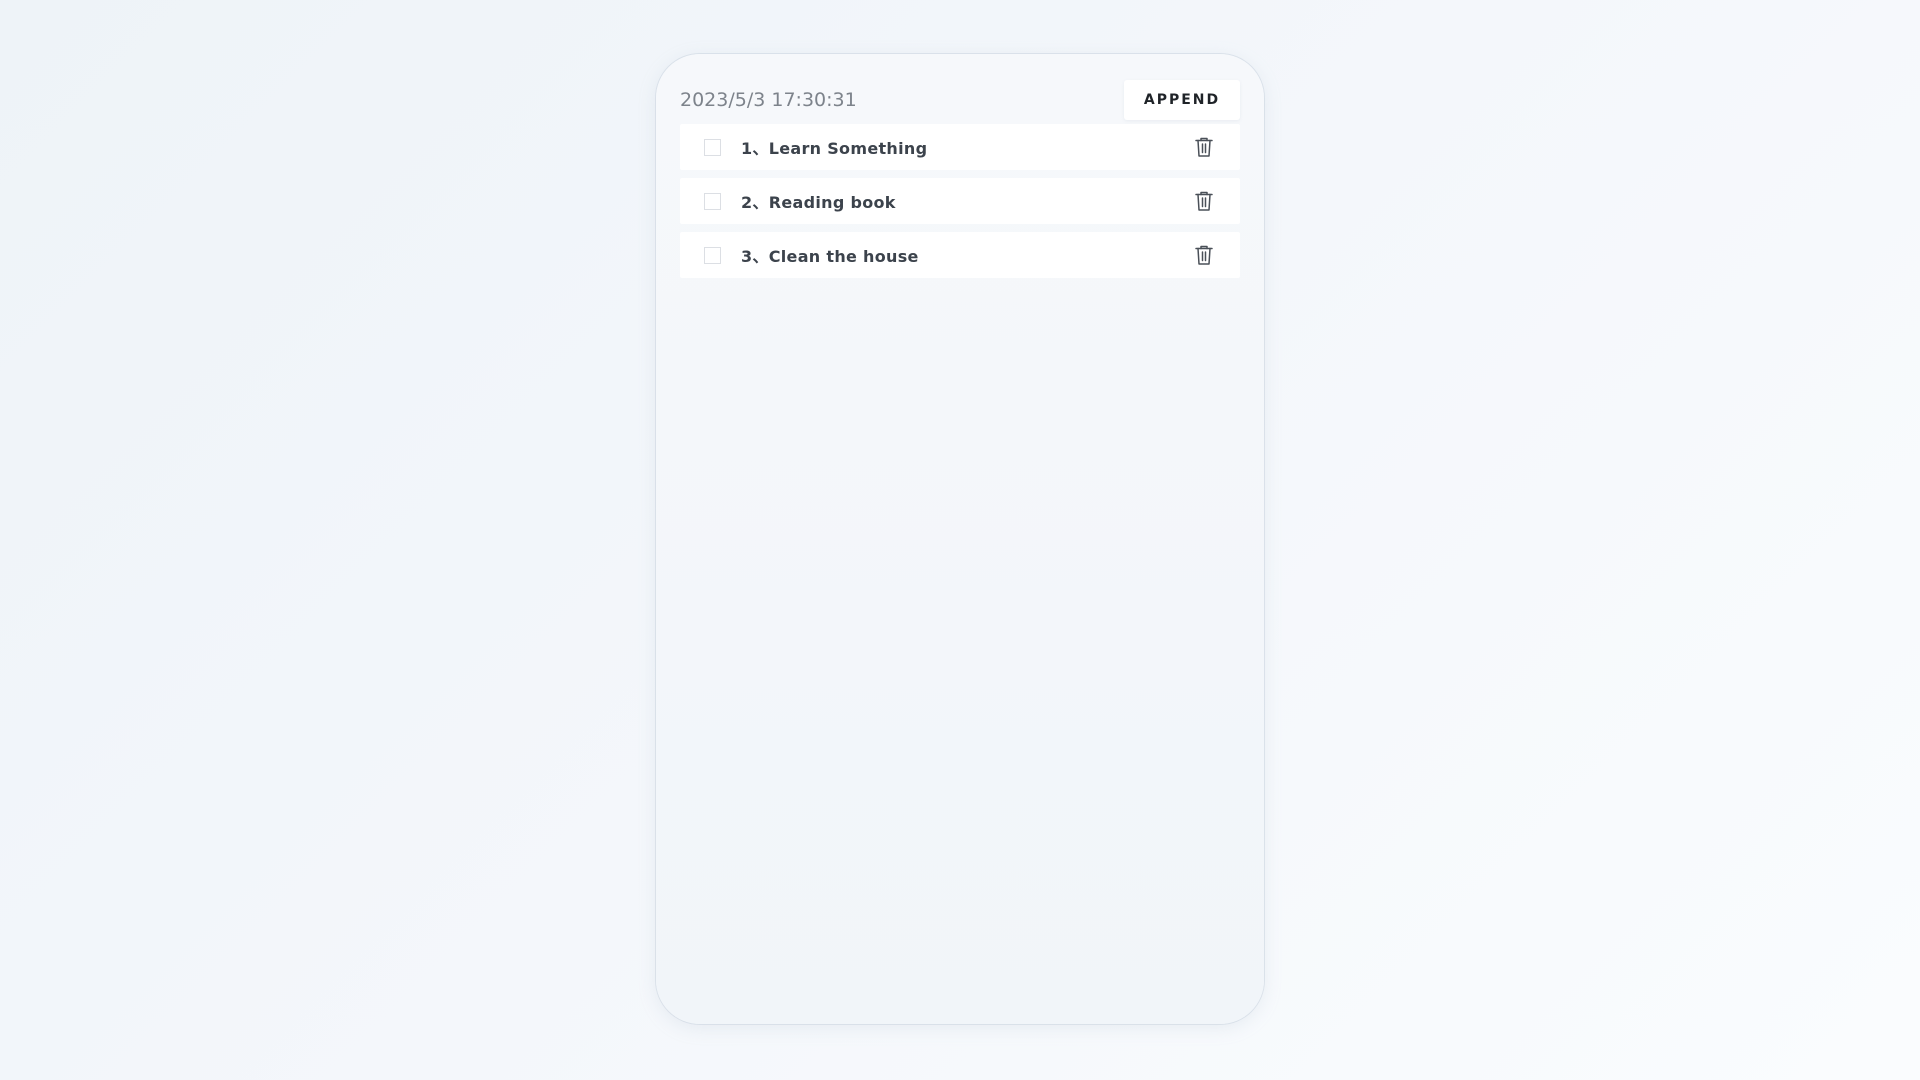 The width and height of the screenshot is (1920, 1080). I want to click on todo-label: 2、Reading book, so click(818, 202).